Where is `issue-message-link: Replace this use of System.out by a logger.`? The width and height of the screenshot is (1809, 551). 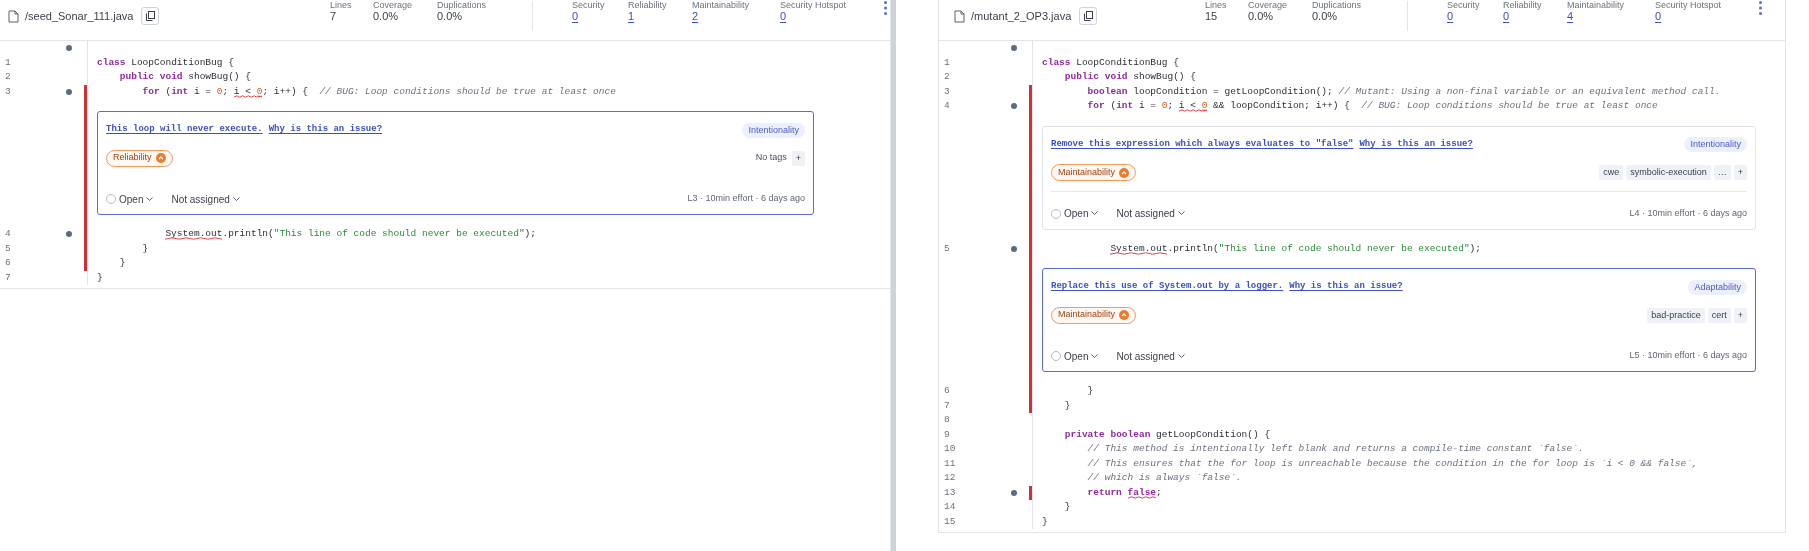 issue-message-link: Replace this use of System.out by a logger. is located at coordinates (1167, 287).